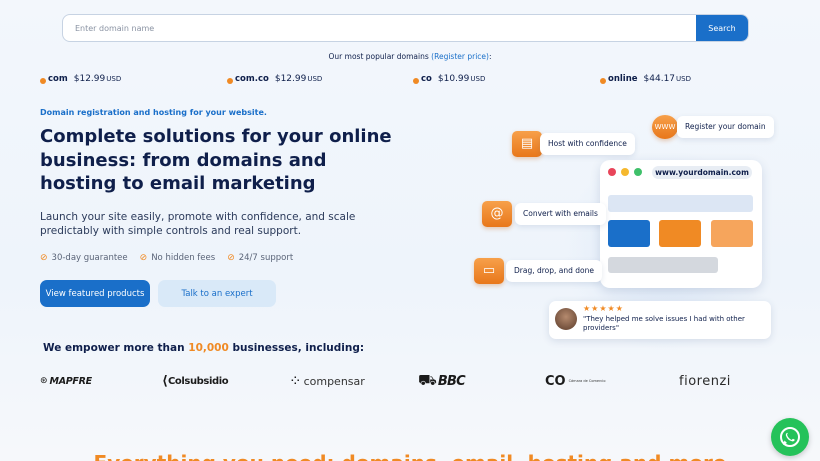 Image resolution: width=820 pixels, height=461 pixels. Describe the element at coordinates (663, 265) in the screenshot. I see `mock-footer-block` at that location.